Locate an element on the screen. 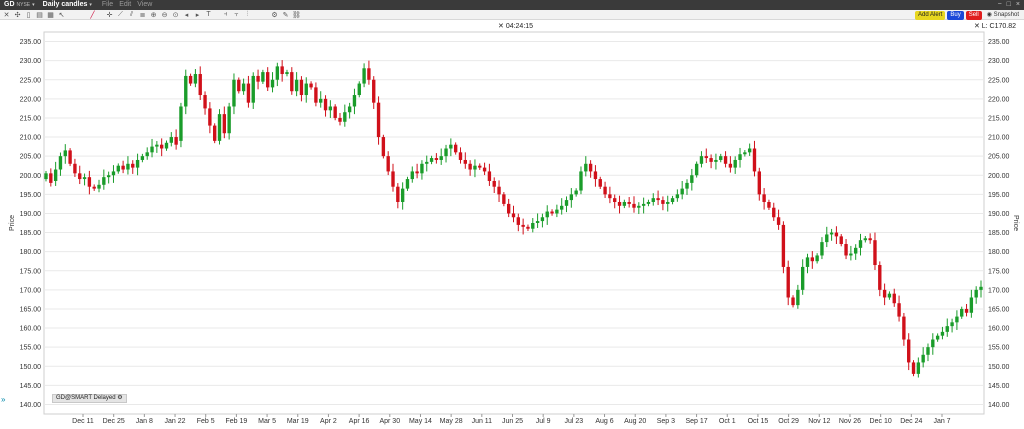  buy-button: Buy is located at coordinates (955, 15).